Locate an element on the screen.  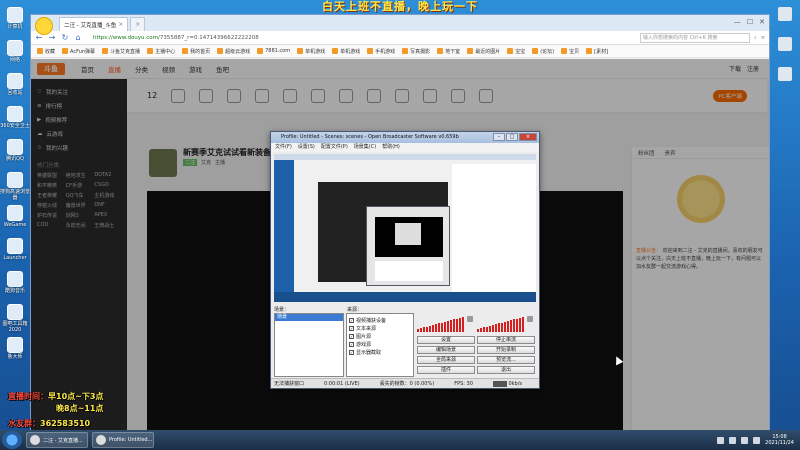
mobile-icon is located at coordinates (318, 95).